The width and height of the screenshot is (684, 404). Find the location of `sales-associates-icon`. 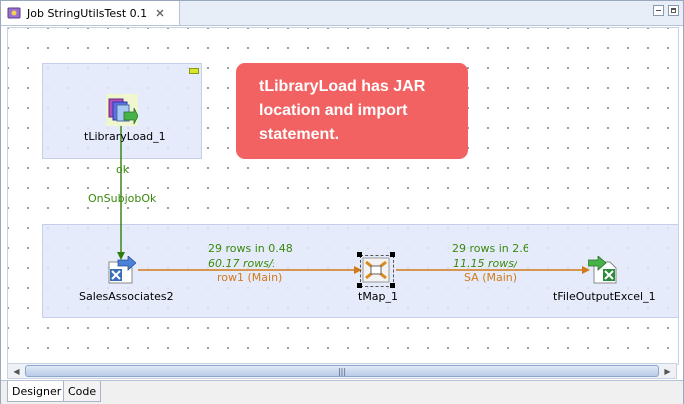

sales-associates-icon is located at coordinates (121, 270).